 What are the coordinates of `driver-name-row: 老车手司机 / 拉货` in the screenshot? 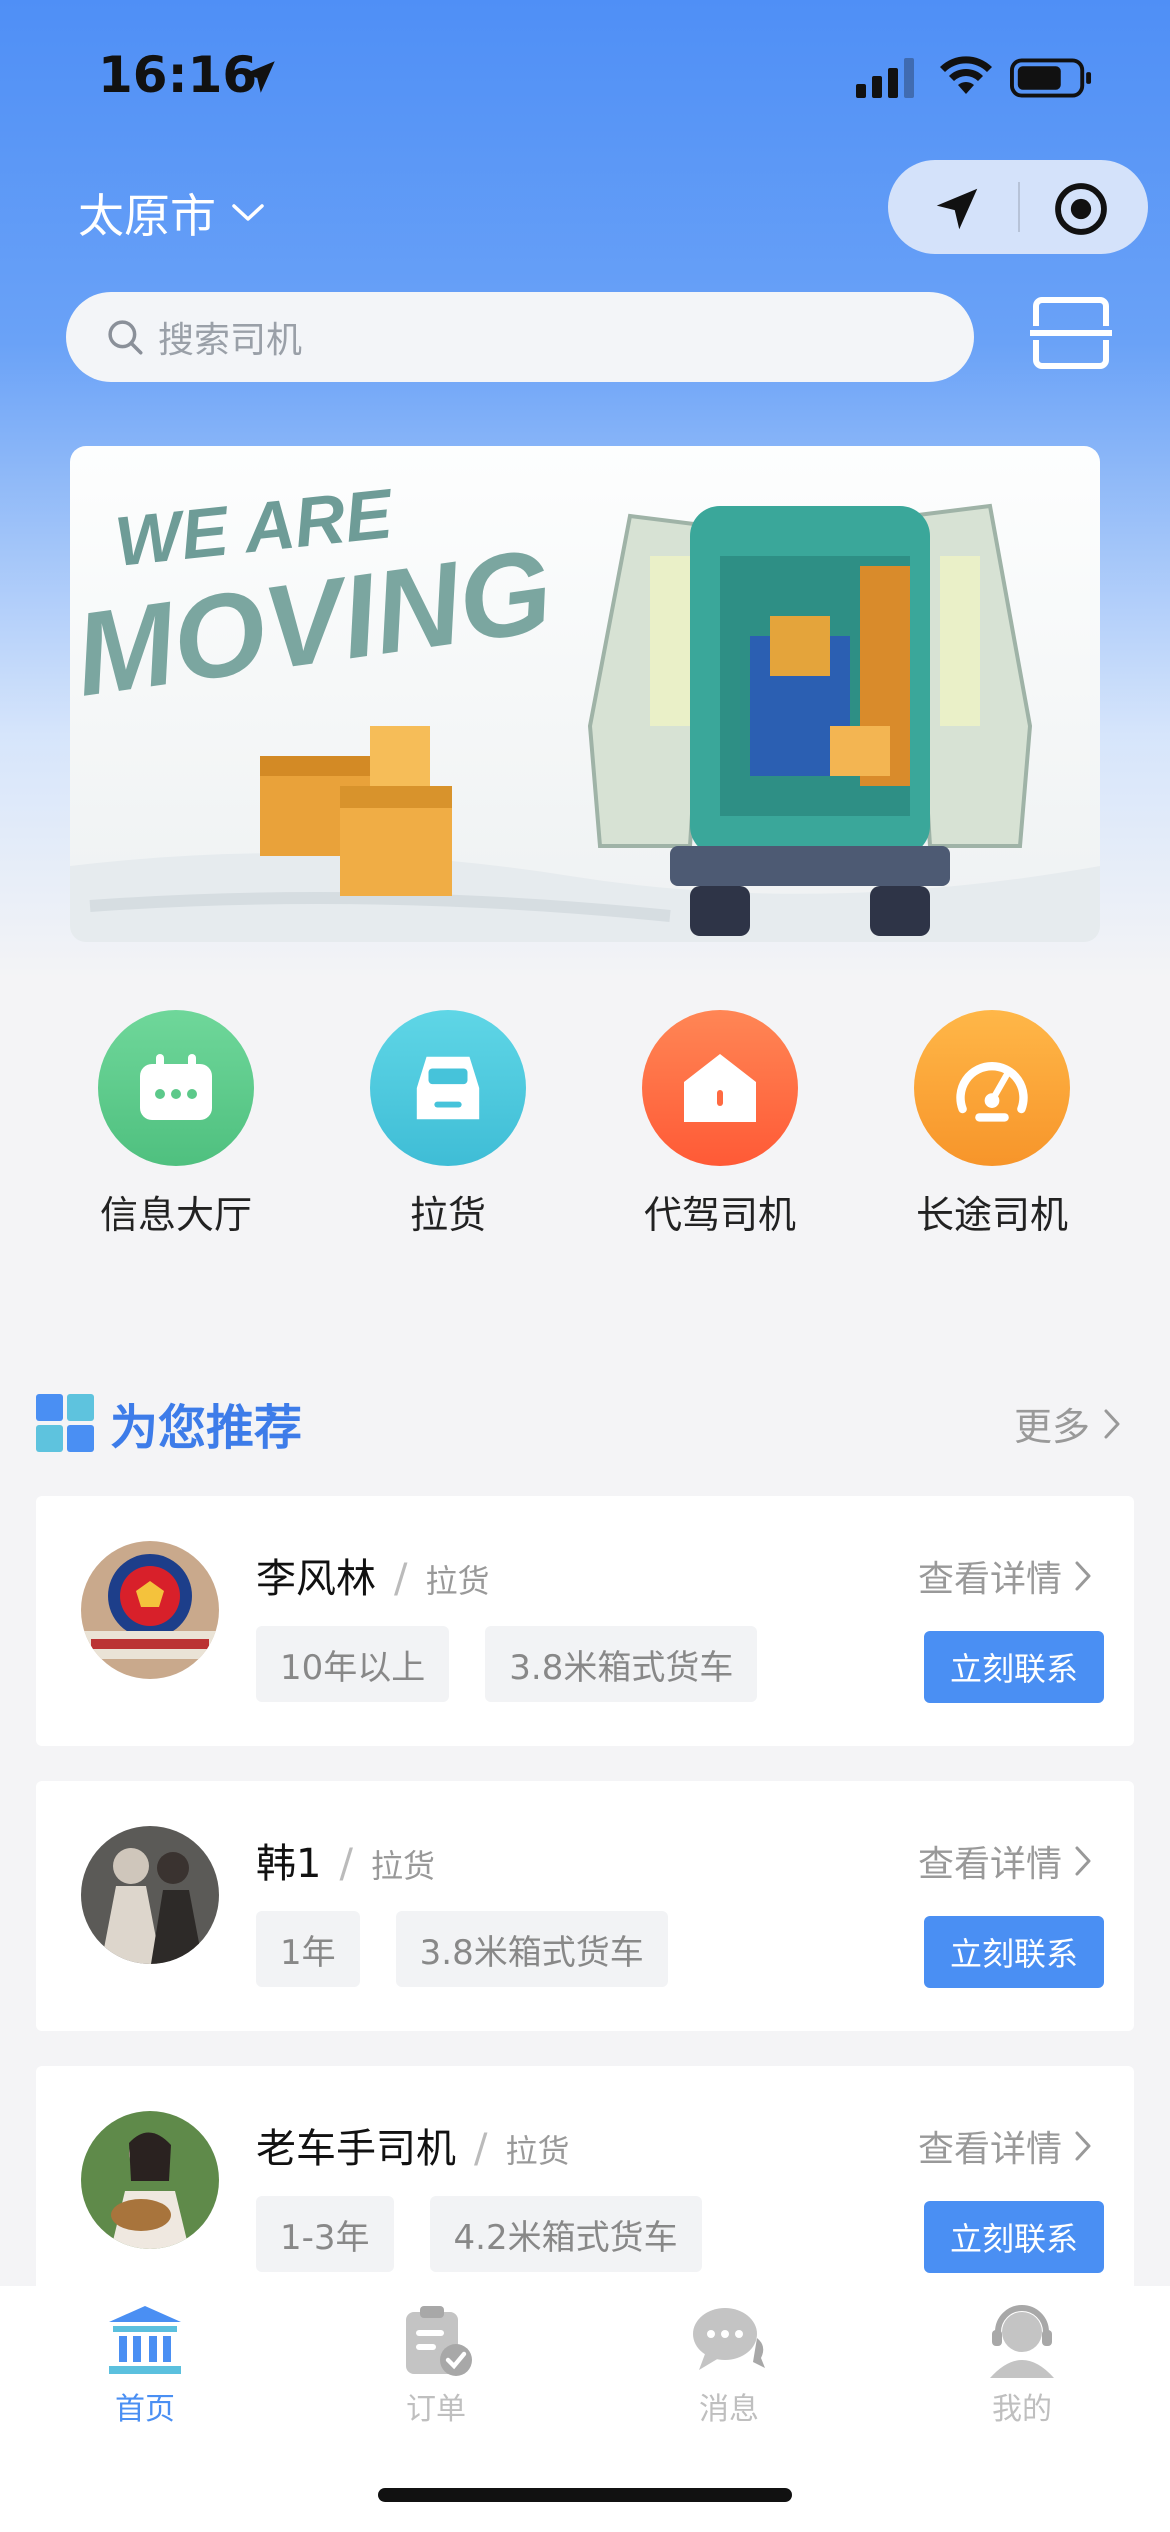 It's located at (413, 2145).